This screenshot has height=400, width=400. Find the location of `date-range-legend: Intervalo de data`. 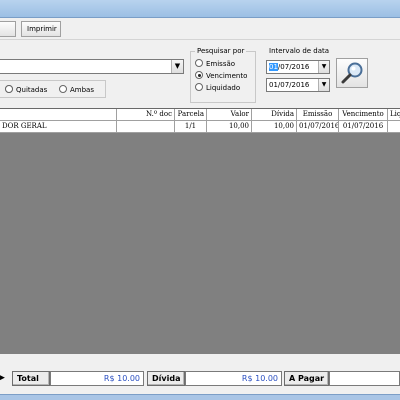

date-range-legend: Intervalo de data is located at coordinates (299, 51).